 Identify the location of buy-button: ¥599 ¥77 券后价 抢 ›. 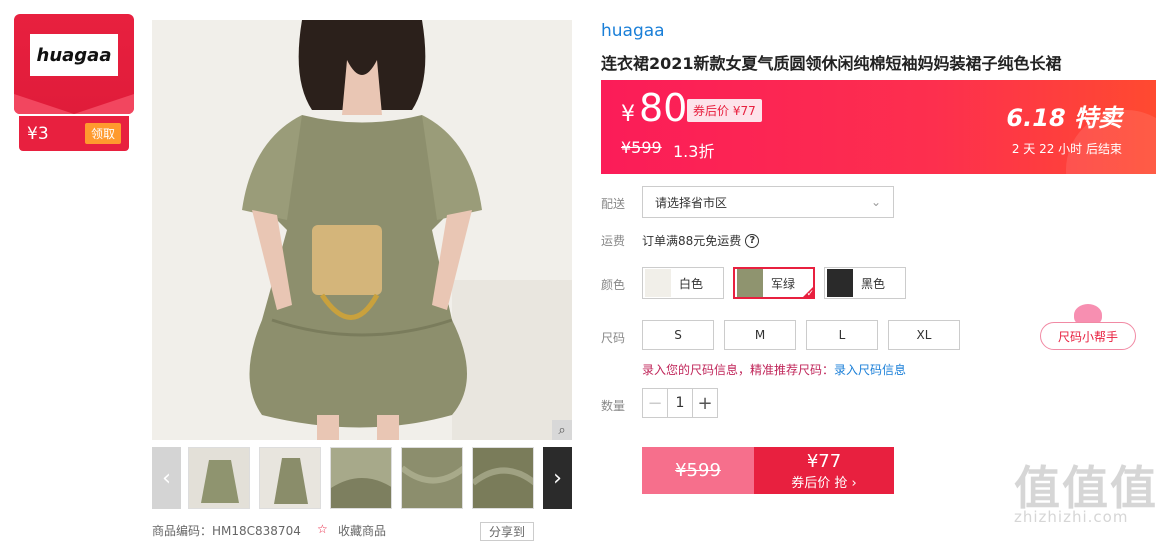
(768, 470).